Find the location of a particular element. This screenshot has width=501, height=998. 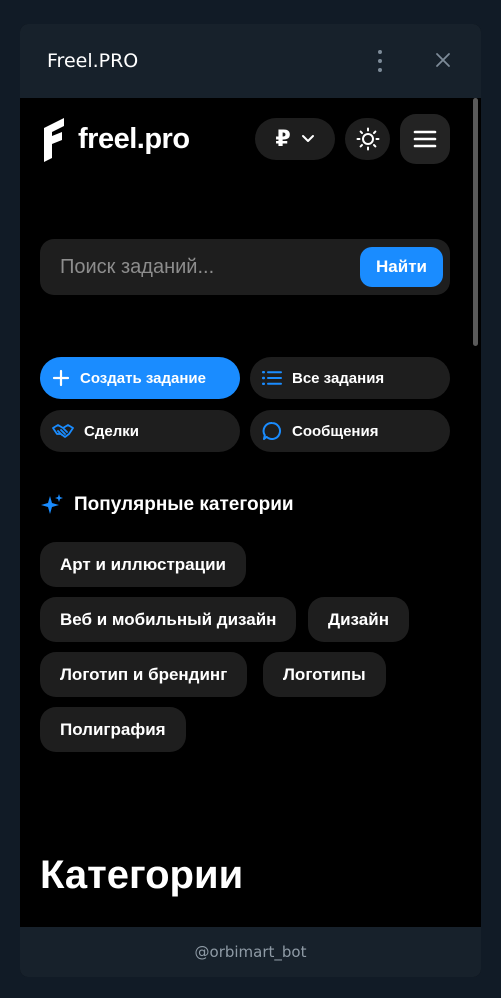

window-title: Freel.PRO is located at coordinates (93, 61).